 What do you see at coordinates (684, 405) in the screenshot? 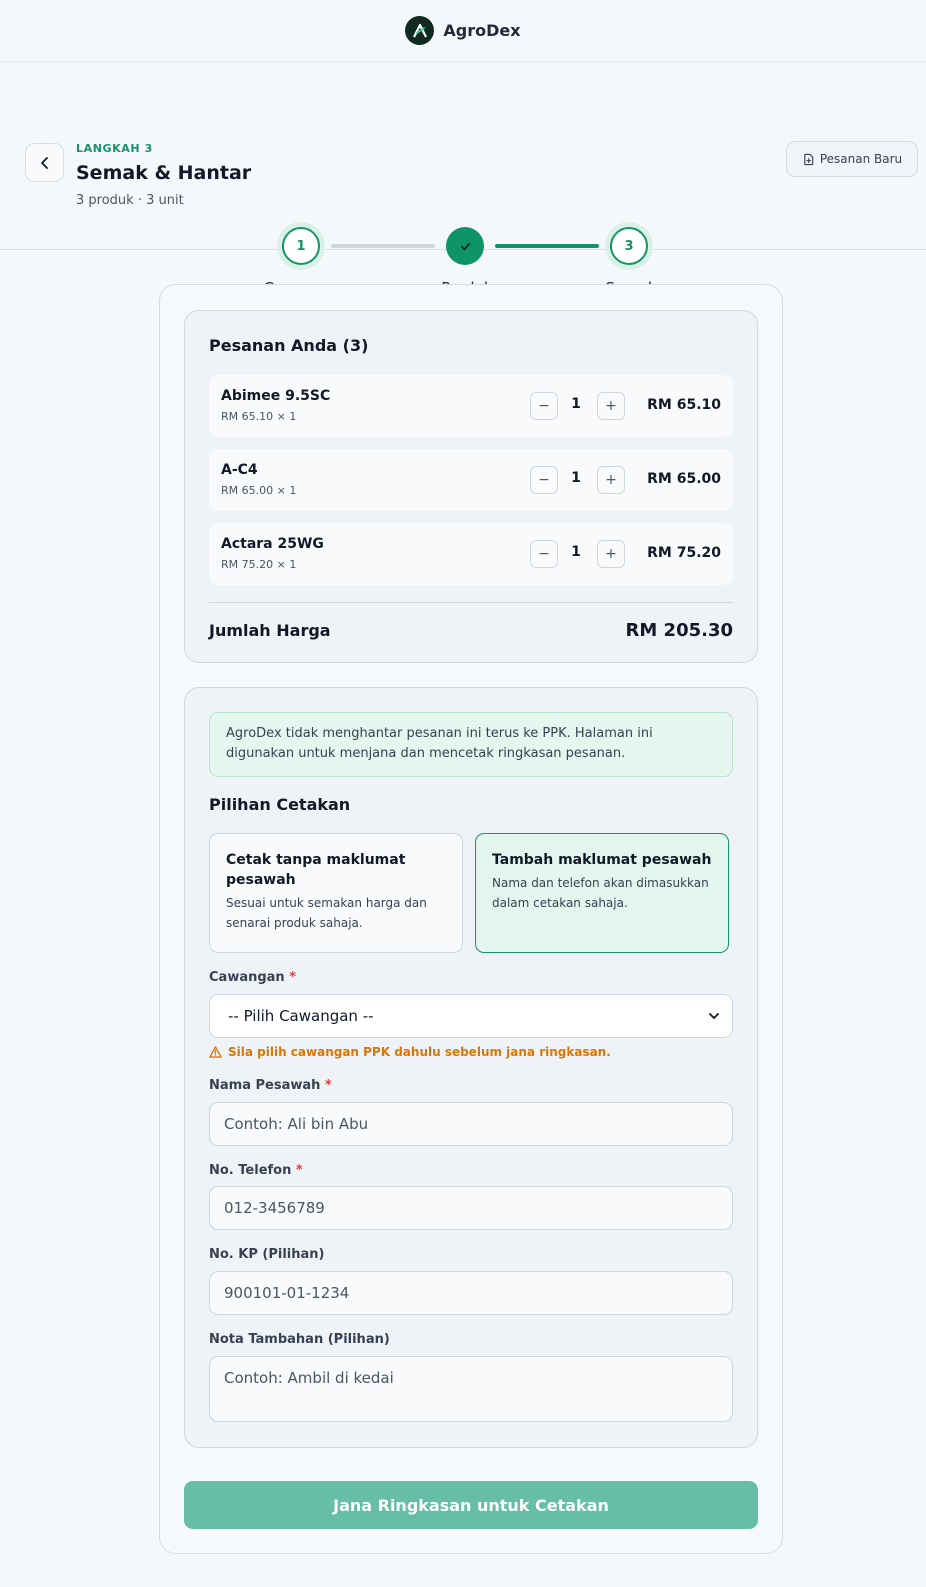
I see `item-total: RM 65.10` at bounding box center [684, 405].